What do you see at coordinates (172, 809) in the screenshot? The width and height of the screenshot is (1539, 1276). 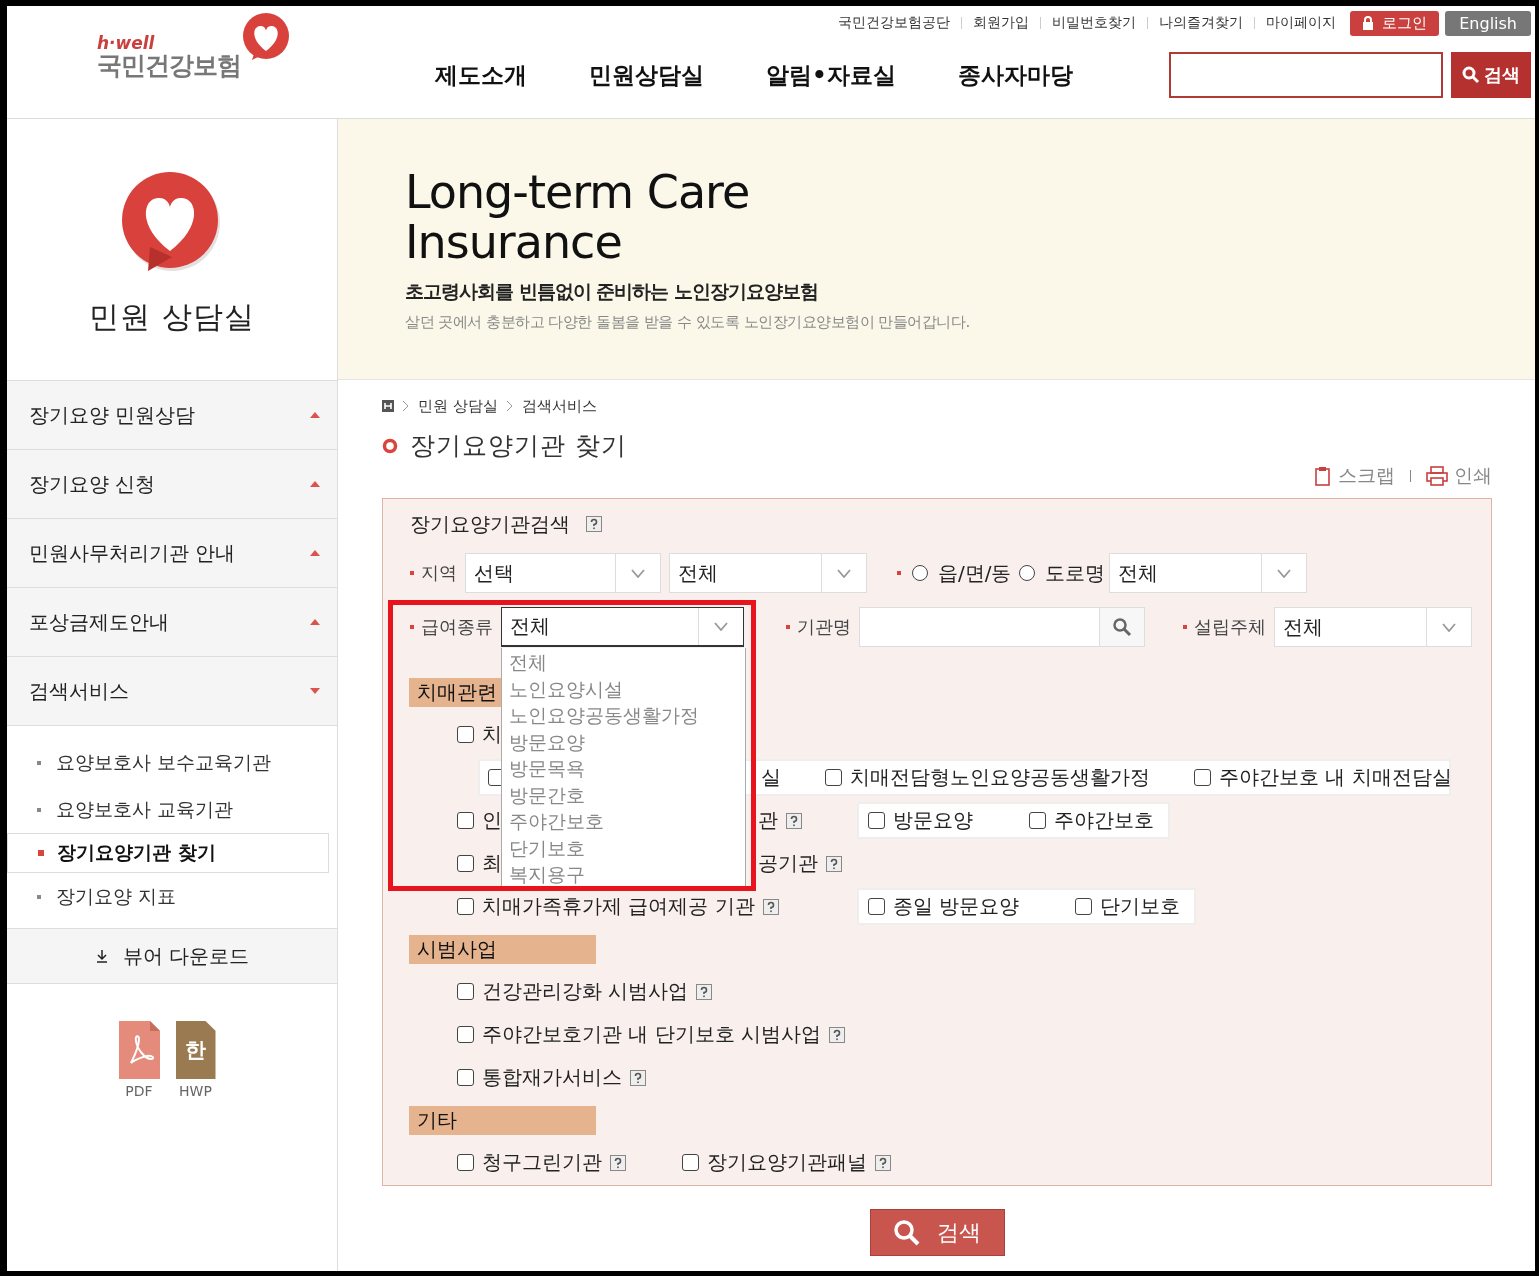 I see `submenu-item: 요양보호사 교육기관` at bounding box center [172, 809].